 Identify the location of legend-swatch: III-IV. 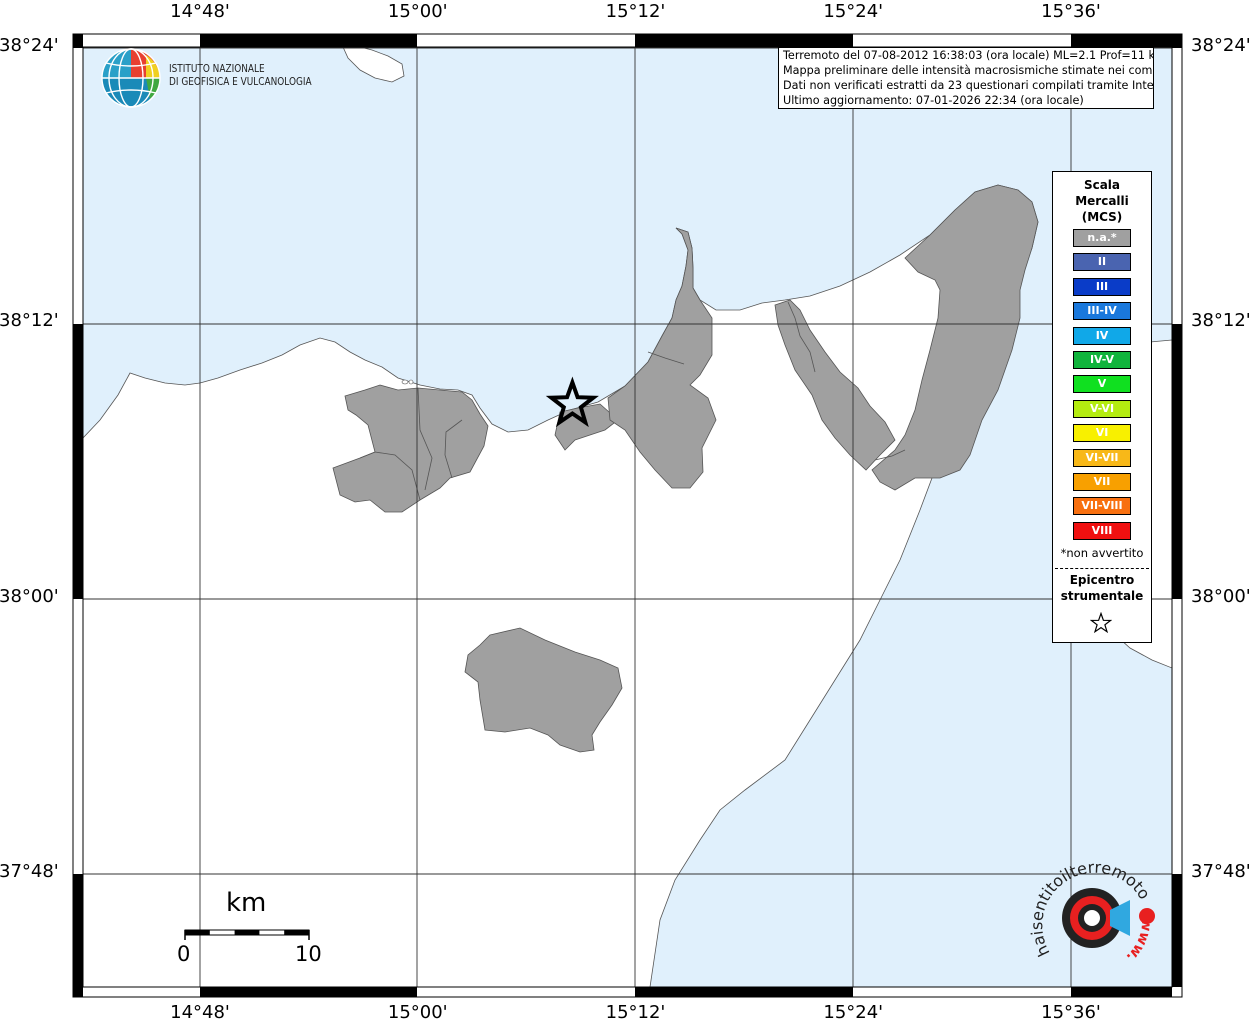
(1102, 311).